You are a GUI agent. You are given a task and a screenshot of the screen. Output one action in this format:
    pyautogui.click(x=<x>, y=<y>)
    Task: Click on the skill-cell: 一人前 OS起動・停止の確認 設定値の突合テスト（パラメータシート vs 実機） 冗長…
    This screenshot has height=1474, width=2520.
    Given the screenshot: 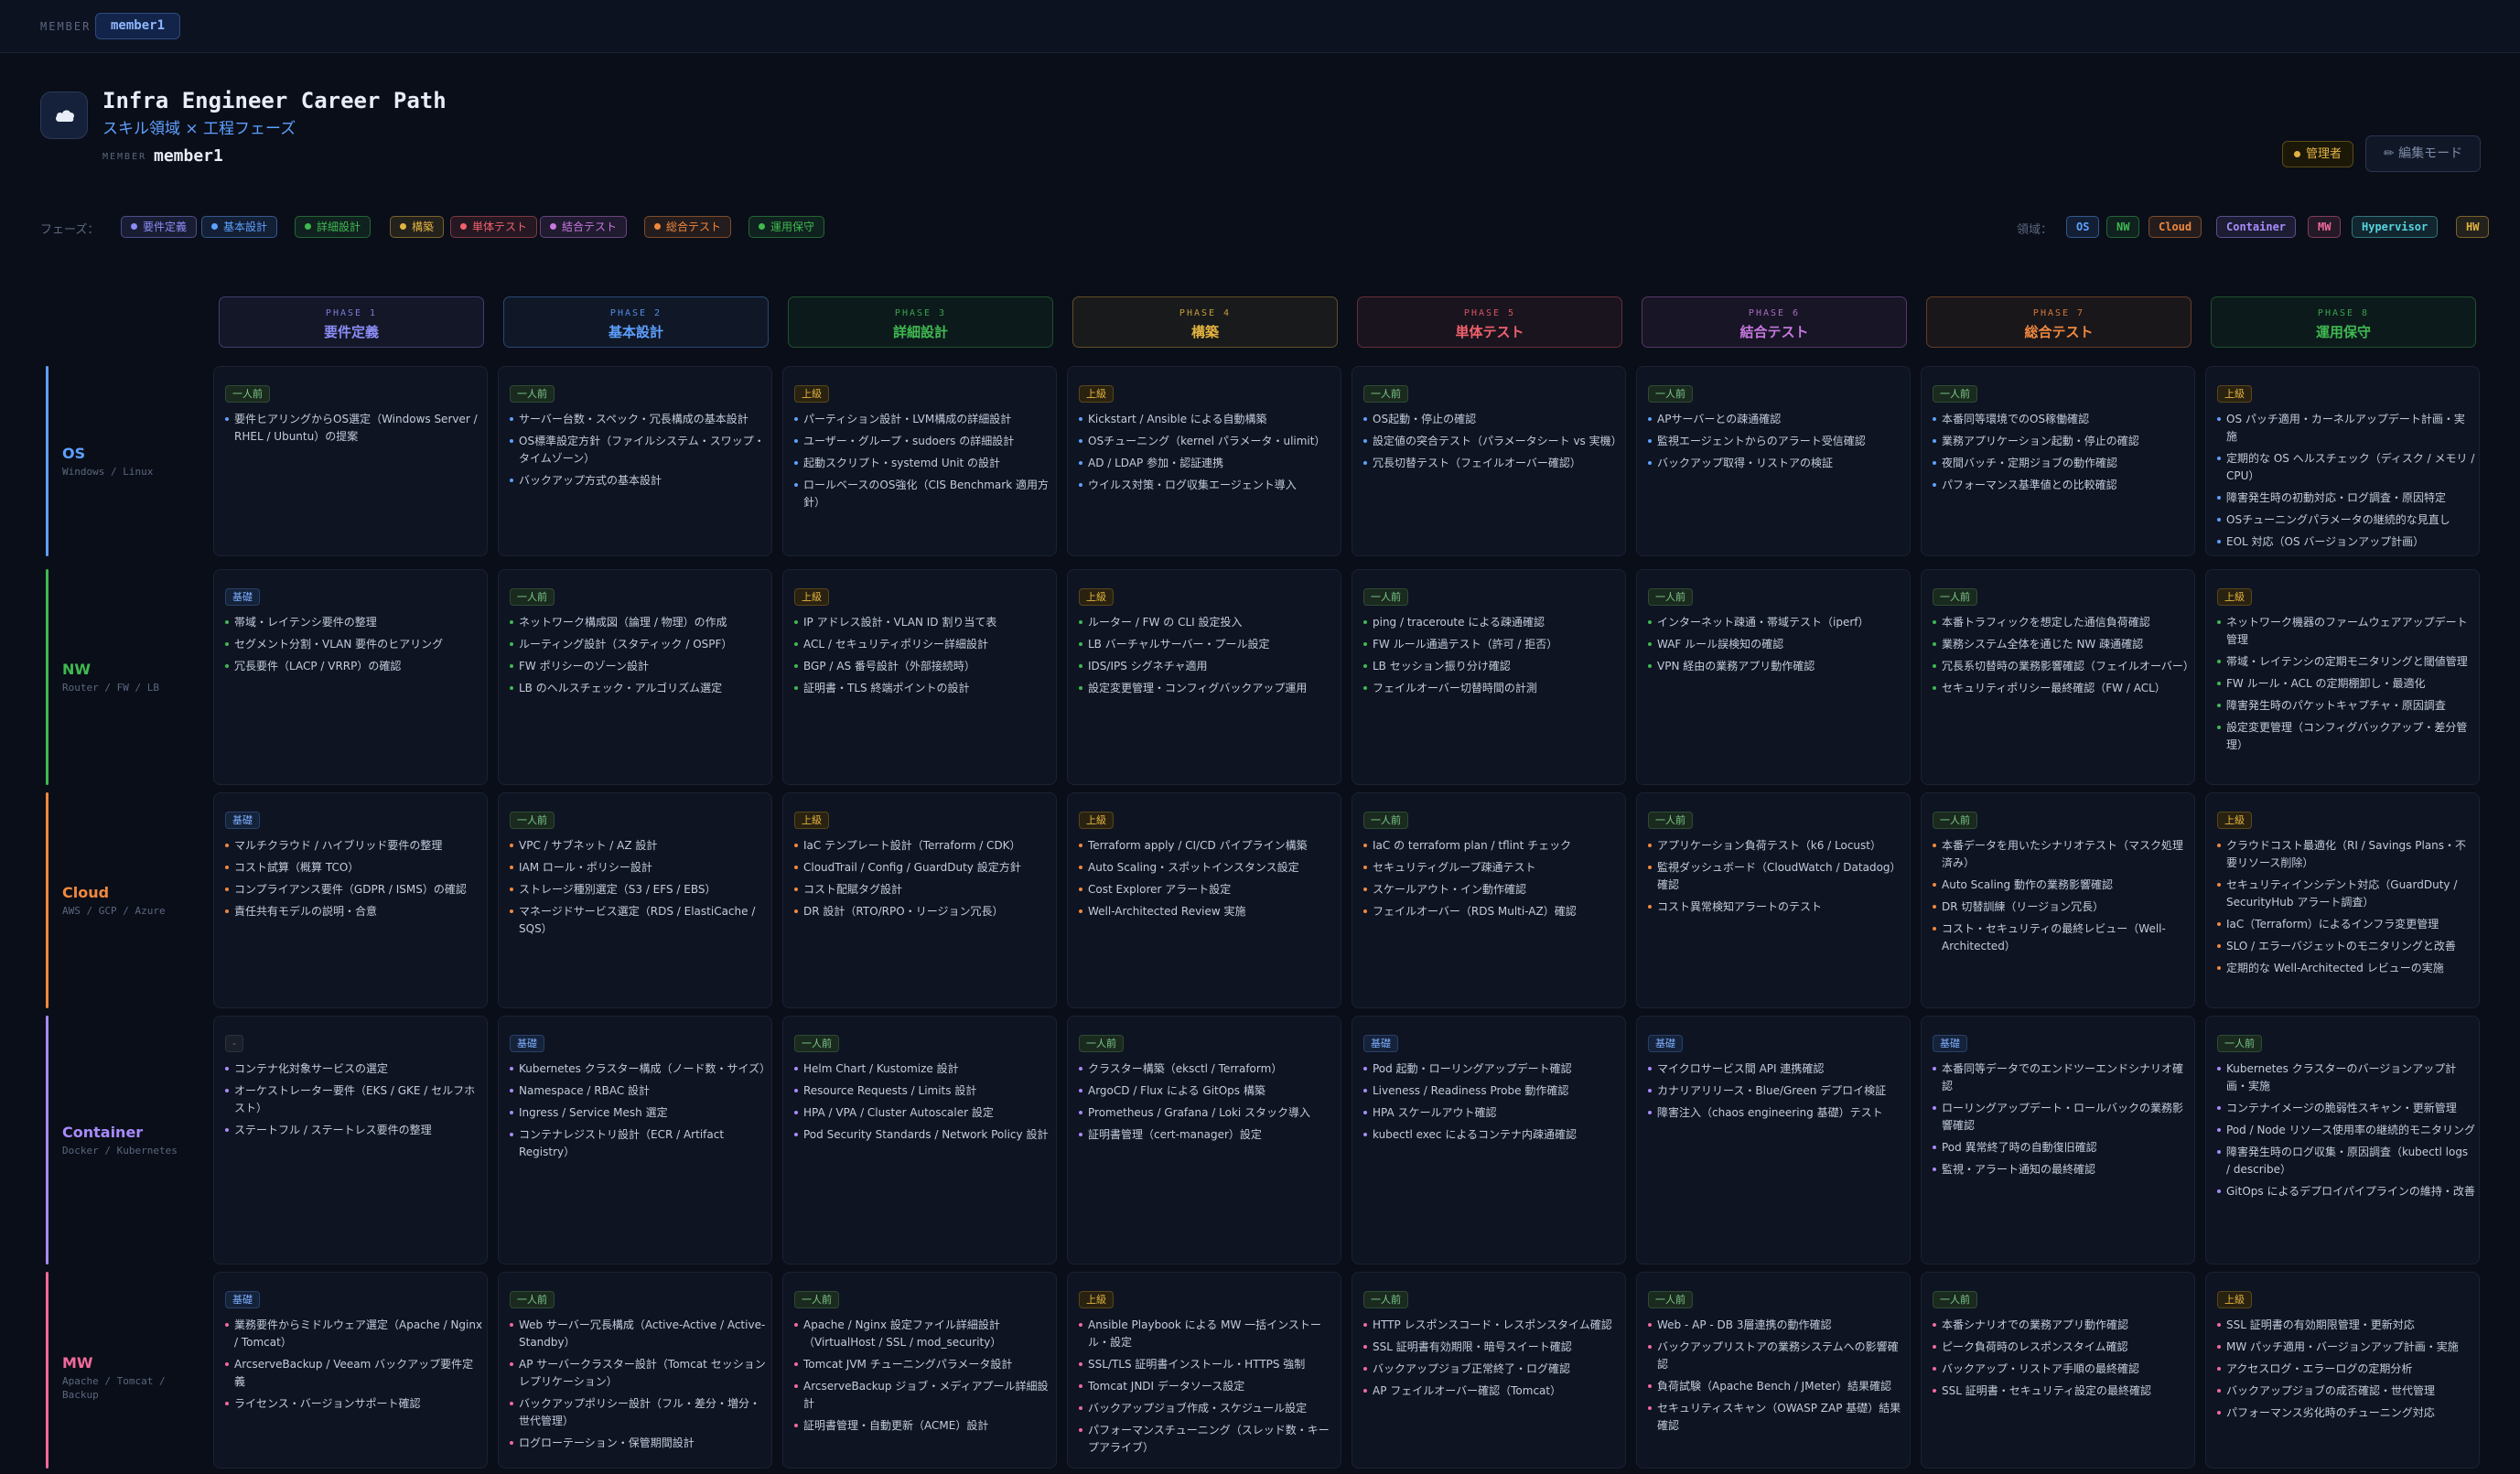 What is the action you would take?
    pyautogui.click(x=1489, y=461)
    